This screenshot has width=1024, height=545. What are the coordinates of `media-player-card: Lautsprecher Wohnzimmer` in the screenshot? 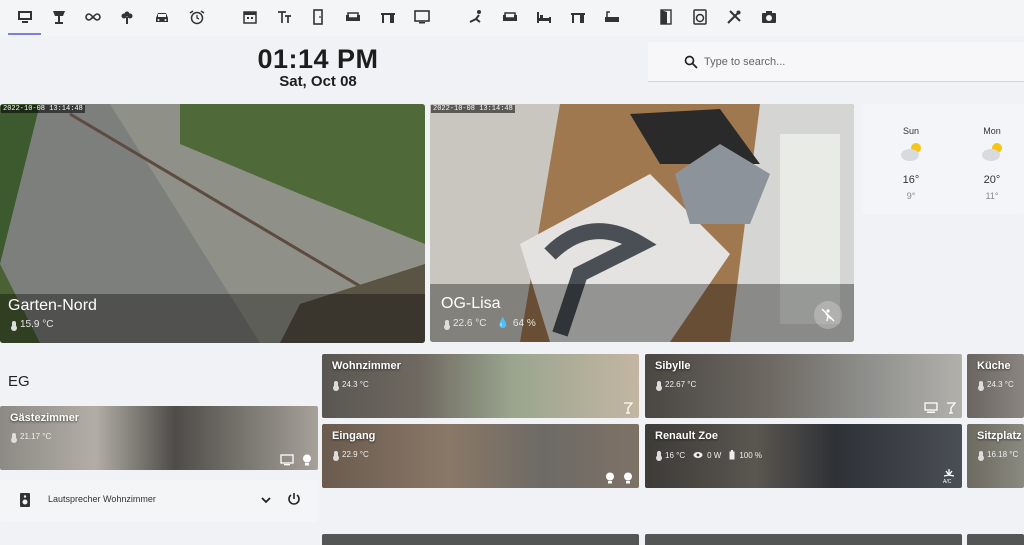 It's located at (159, 501).